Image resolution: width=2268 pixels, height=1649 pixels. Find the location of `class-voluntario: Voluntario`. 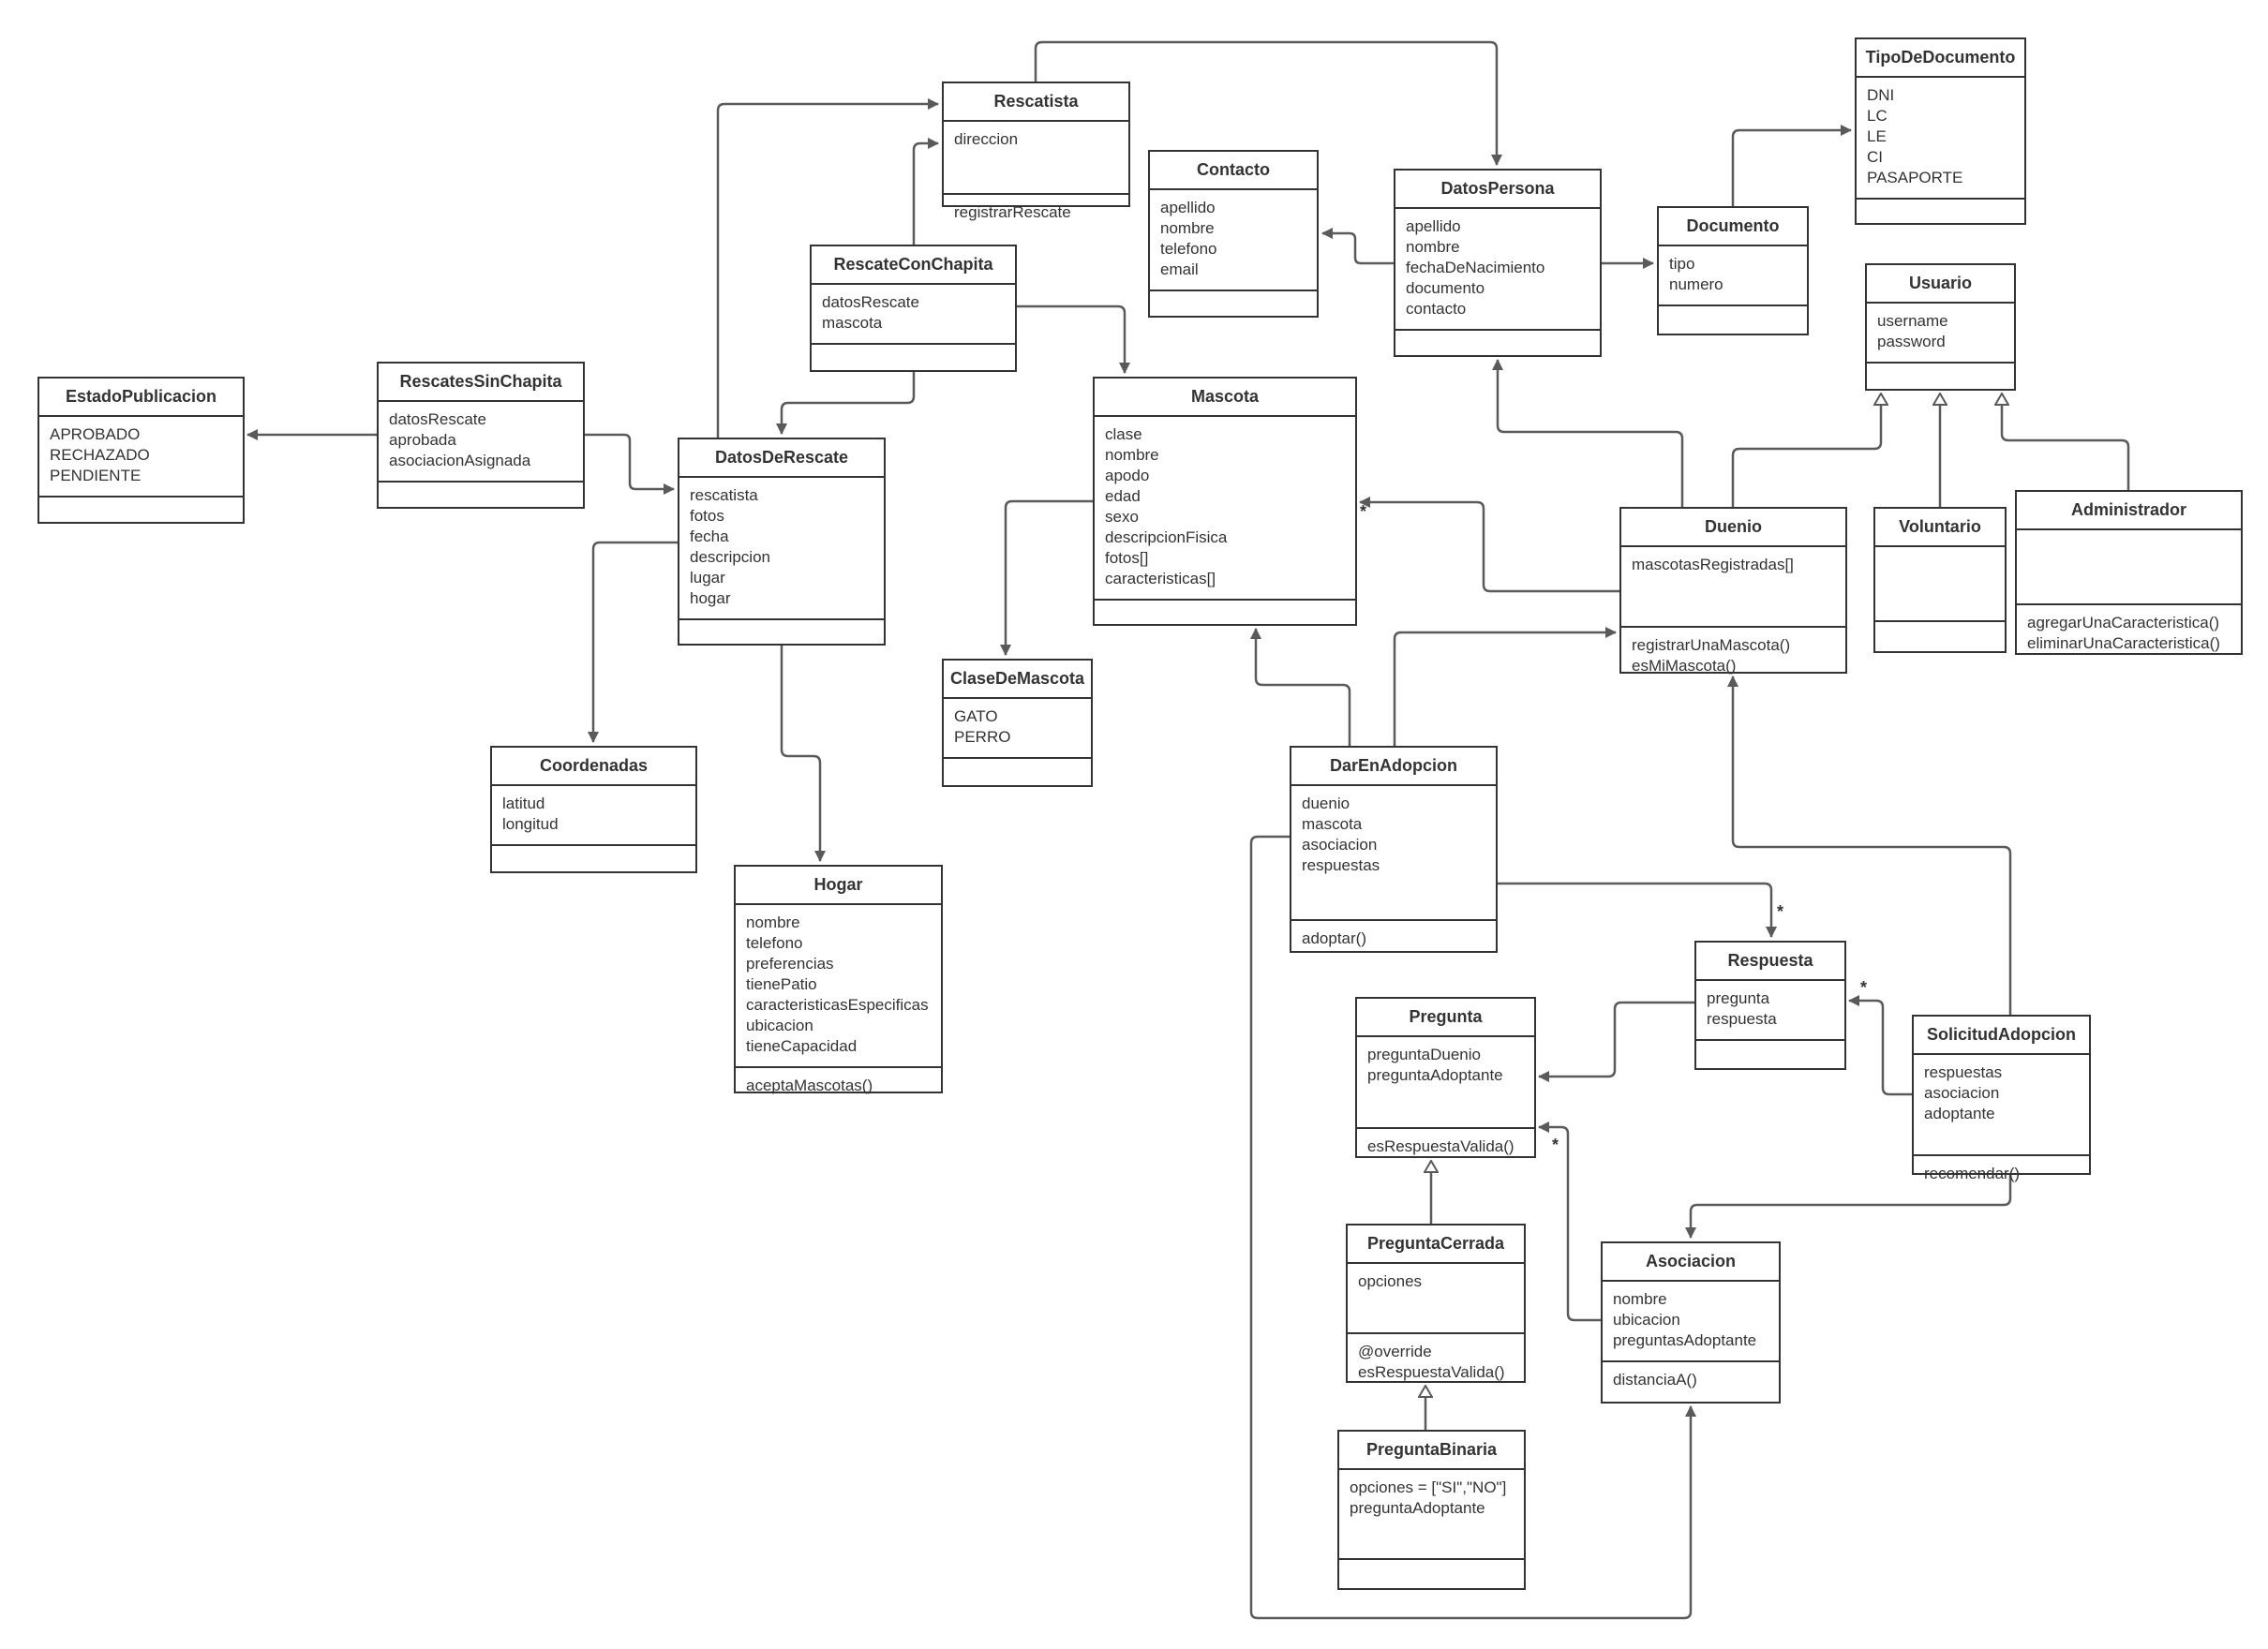

class-voluntario: Voluntario is located at coordinates (1940, 580).